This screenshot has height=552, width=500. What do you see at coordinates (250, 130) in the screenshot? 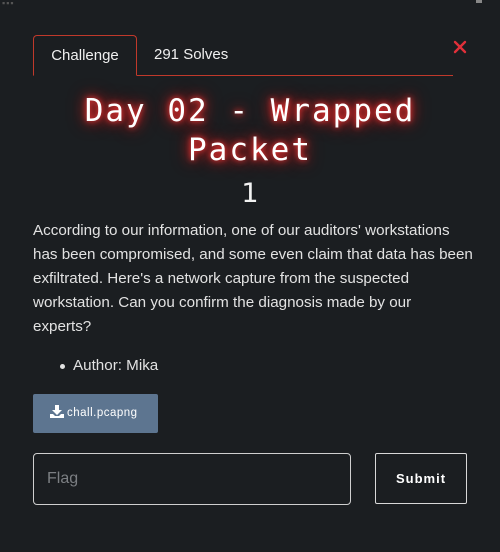
I see `challenge-title: Day 02 - Wrapped Packet` at bounding box center [250, 130].